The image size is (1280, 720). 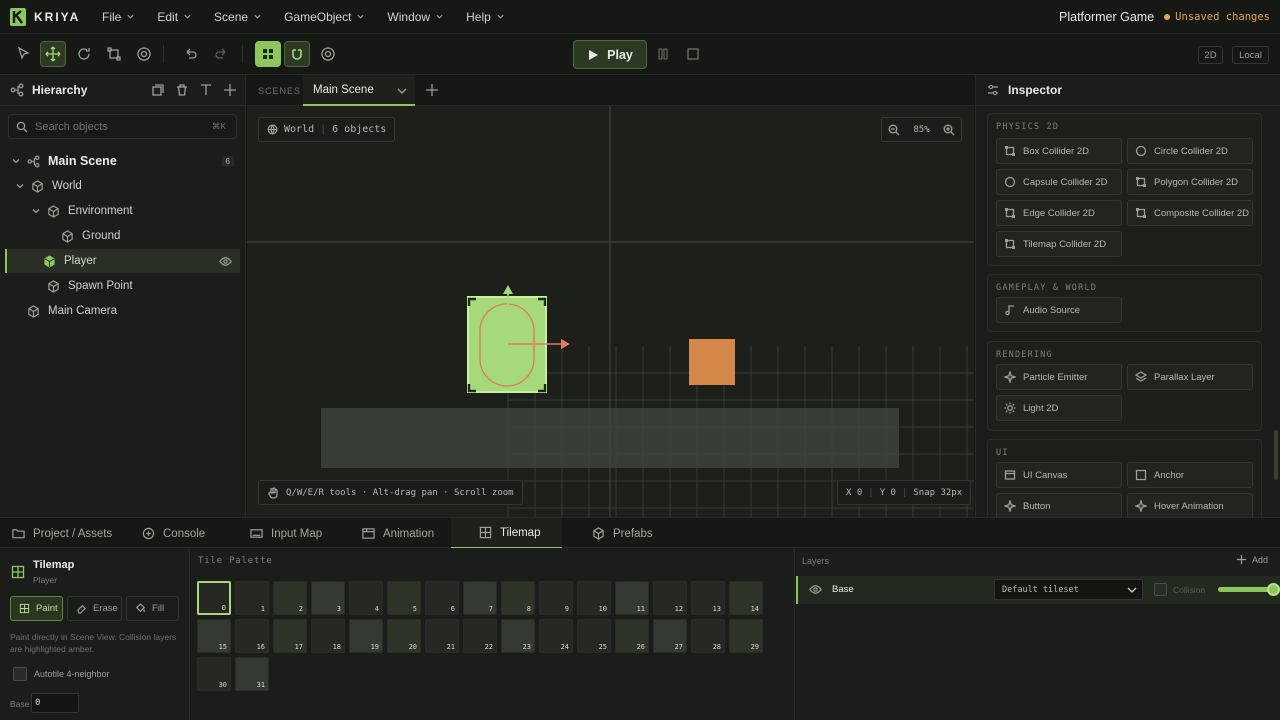 What do you see at coordinates (1059, 505) in the screenshot?
I see `add-button-component: Button` at bounding box center [1059, 505].